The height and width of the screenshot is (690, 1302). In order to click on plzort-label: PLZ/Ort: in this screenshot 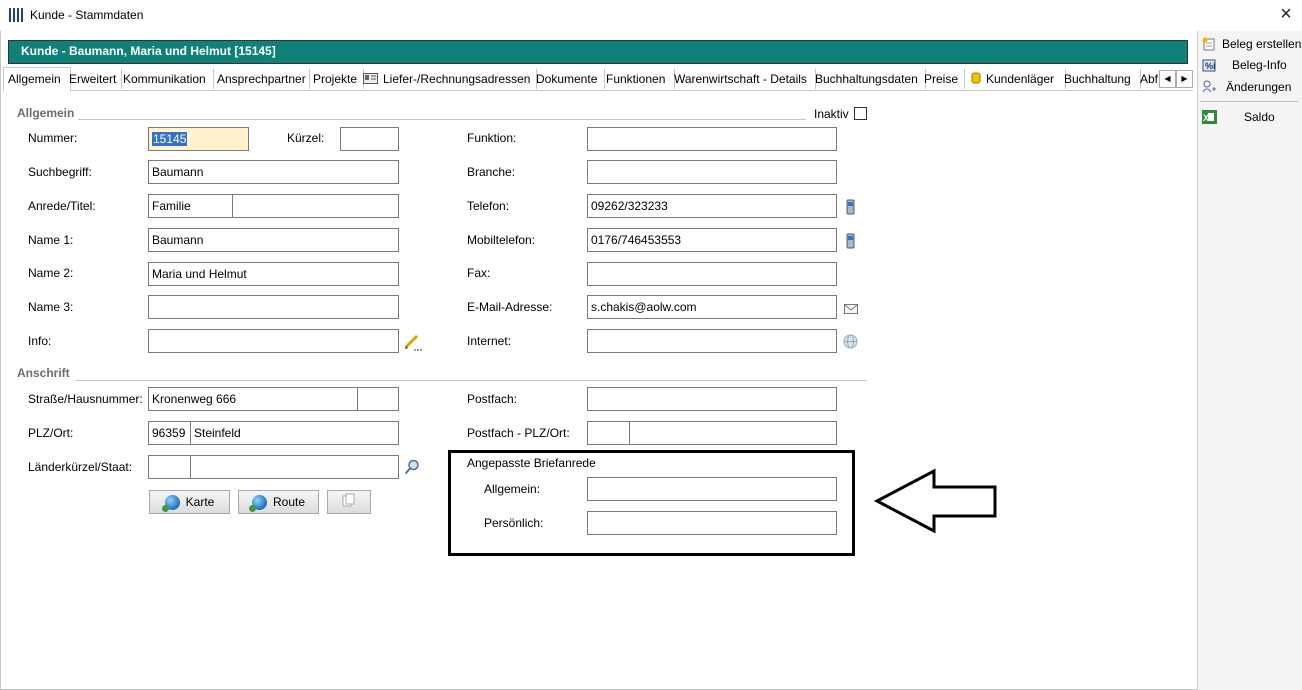, I will do `click(51, 433)`.